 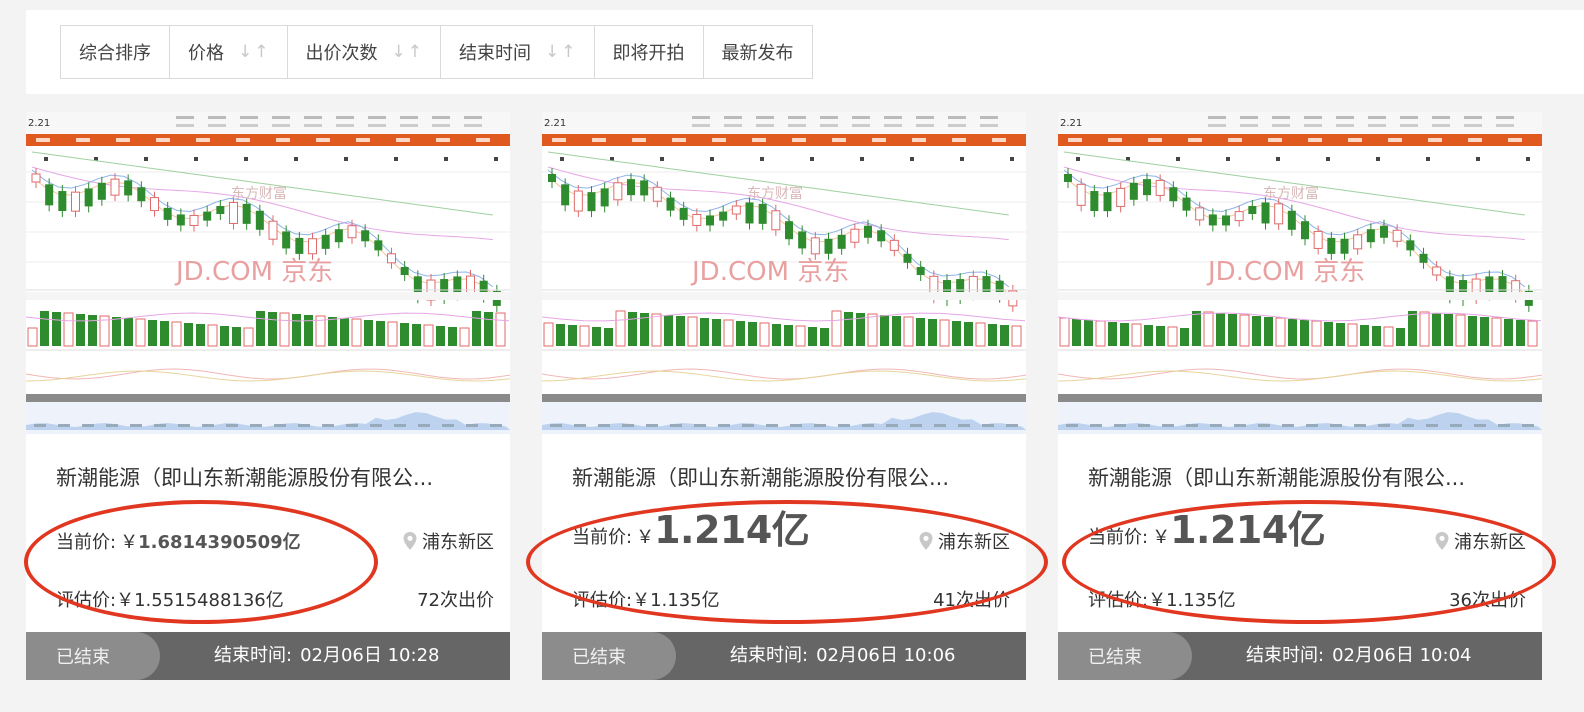 I want to click on sort-tab-label: 综合排序, so click(x=115, y=53).